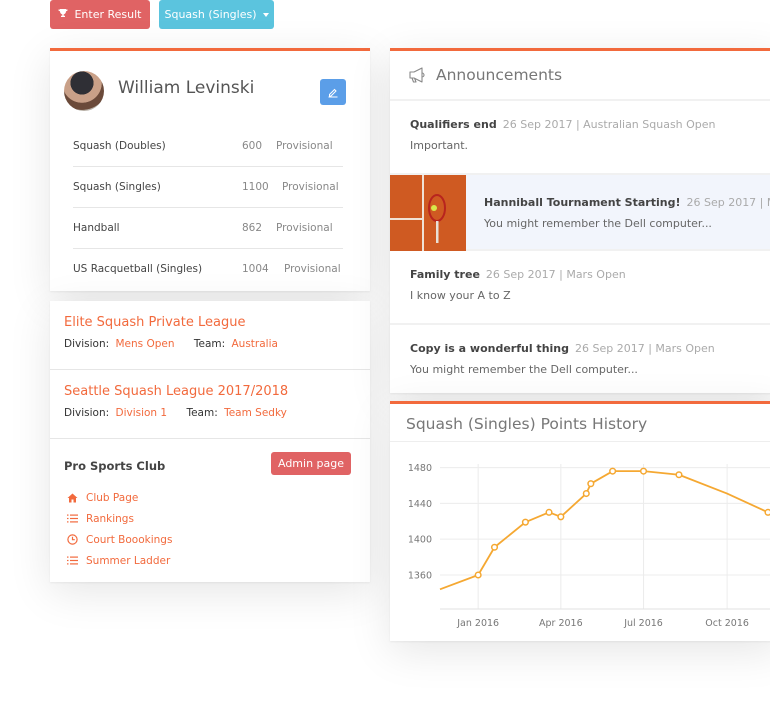 The width and height of the screenshot is (770, 713). Describe the element at coordinates (110, 518) in the screenshot. I see `club-link-label: Rankings` at that location.